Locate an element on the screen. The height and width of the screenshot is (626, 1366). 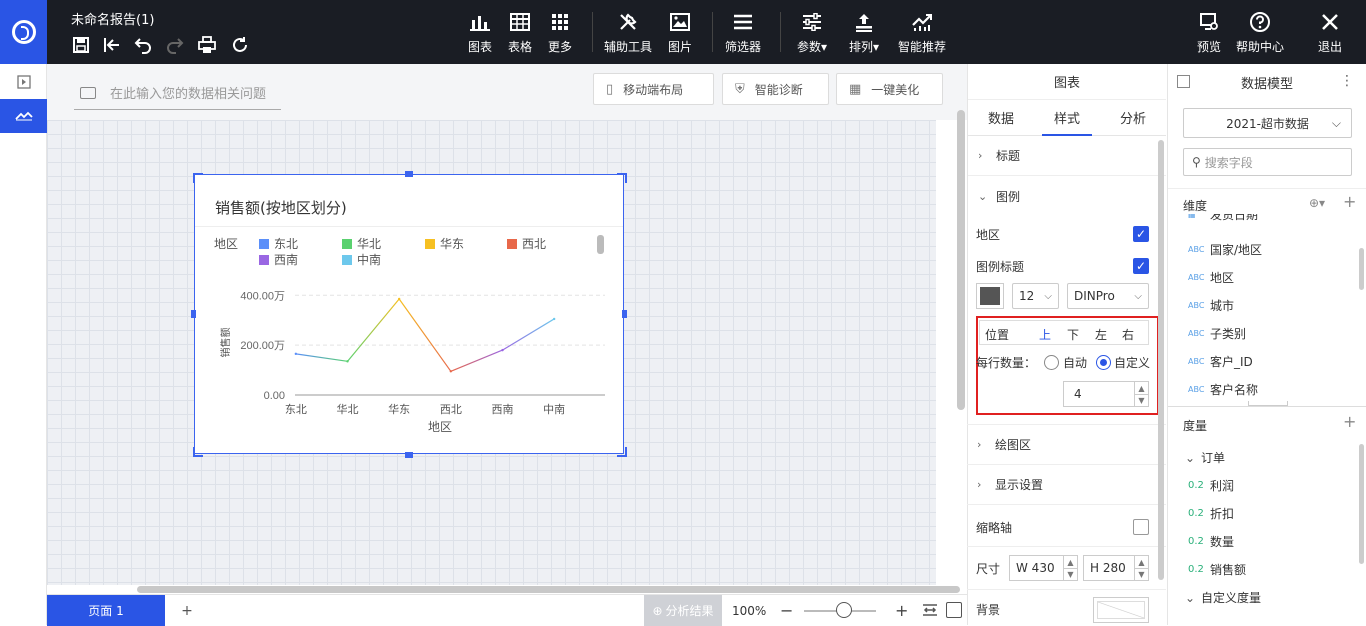
undo-icon is located at coordinates (143, 45).